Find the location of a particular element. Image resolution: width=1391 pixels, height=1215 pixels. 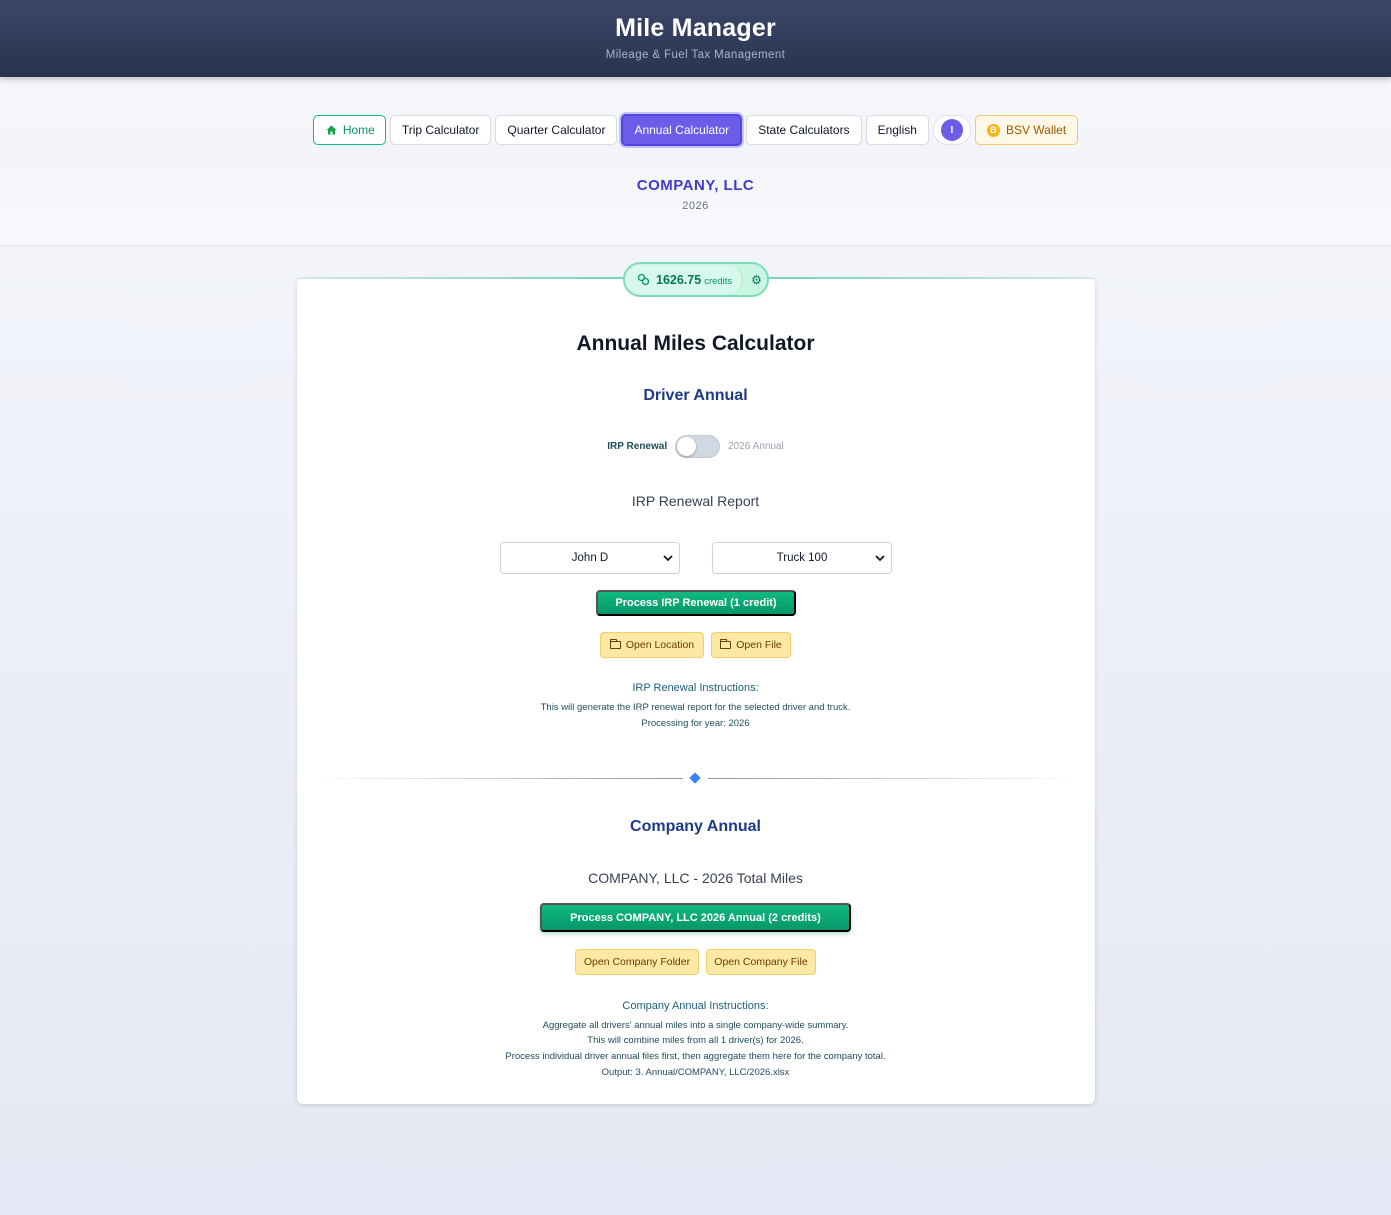

nav-annual-calculator-button: Annual Calculator is located at coordinates (682, 130).